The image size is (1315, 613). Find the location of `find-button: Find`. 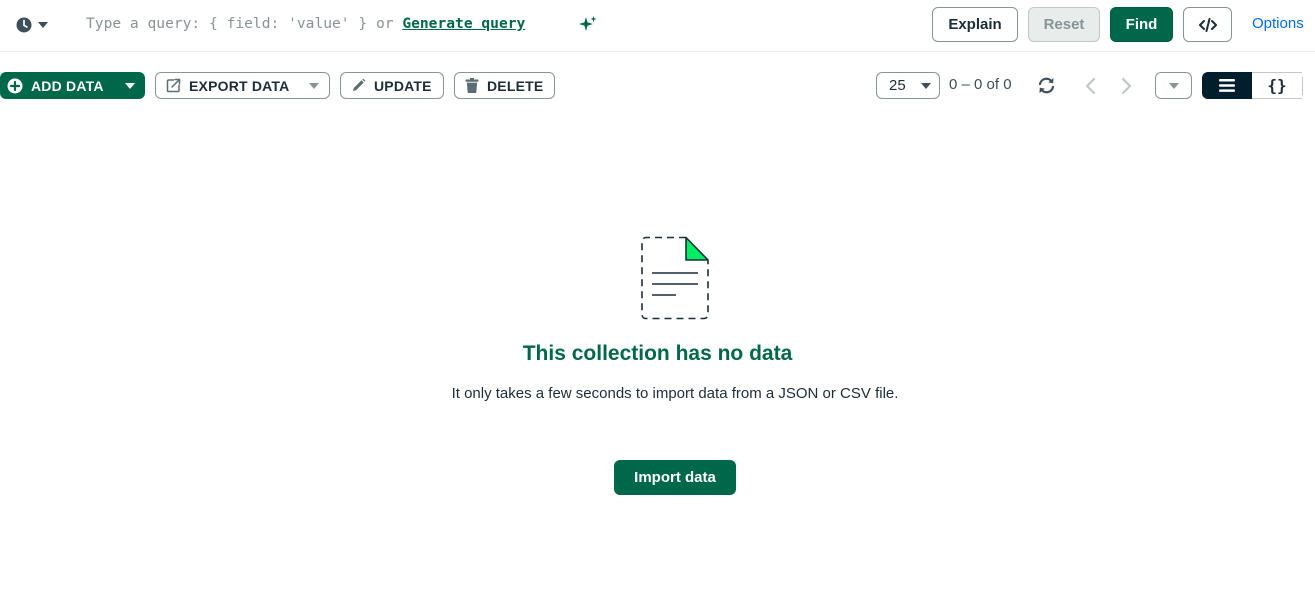

find-button: Find is located at coordinates (1141, 24).